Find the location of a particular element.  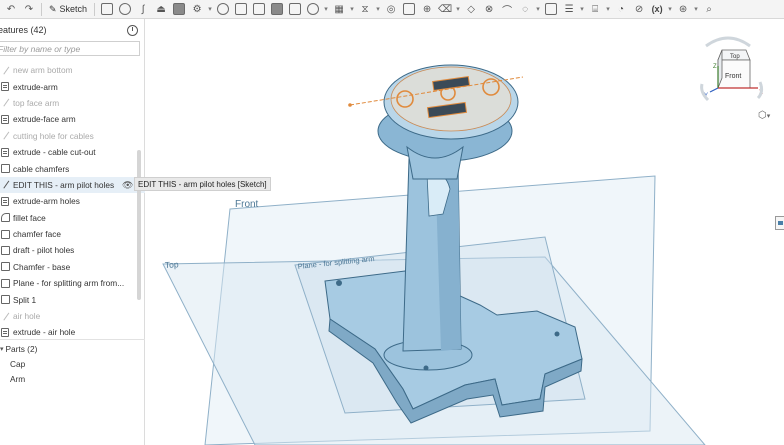

eye-icon: 👁 is located at coordinates (127, 185).